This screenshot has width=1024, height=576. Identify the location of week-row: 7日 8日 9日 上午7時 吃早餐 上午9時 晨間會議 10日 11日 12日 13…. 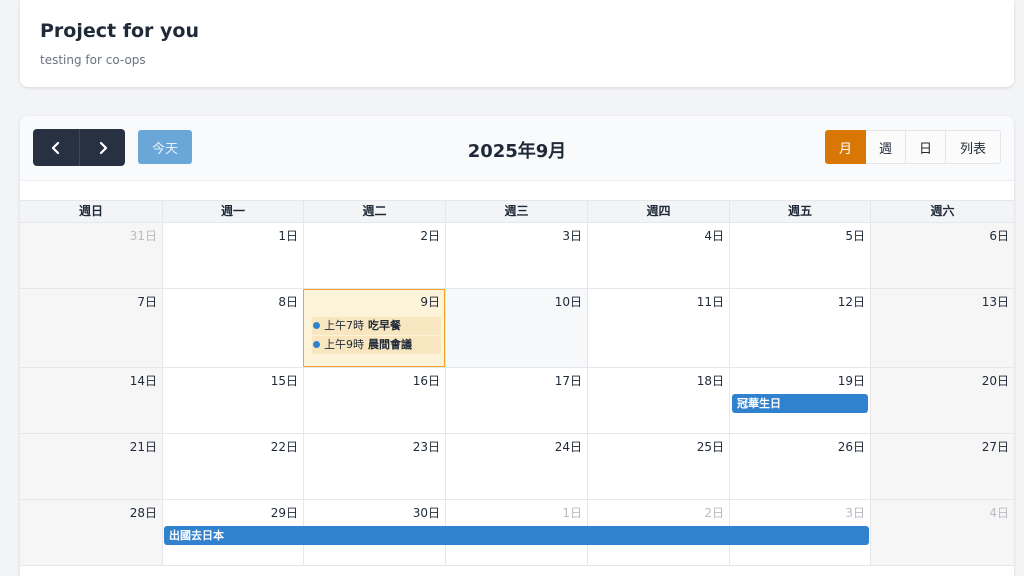
(517, 328).